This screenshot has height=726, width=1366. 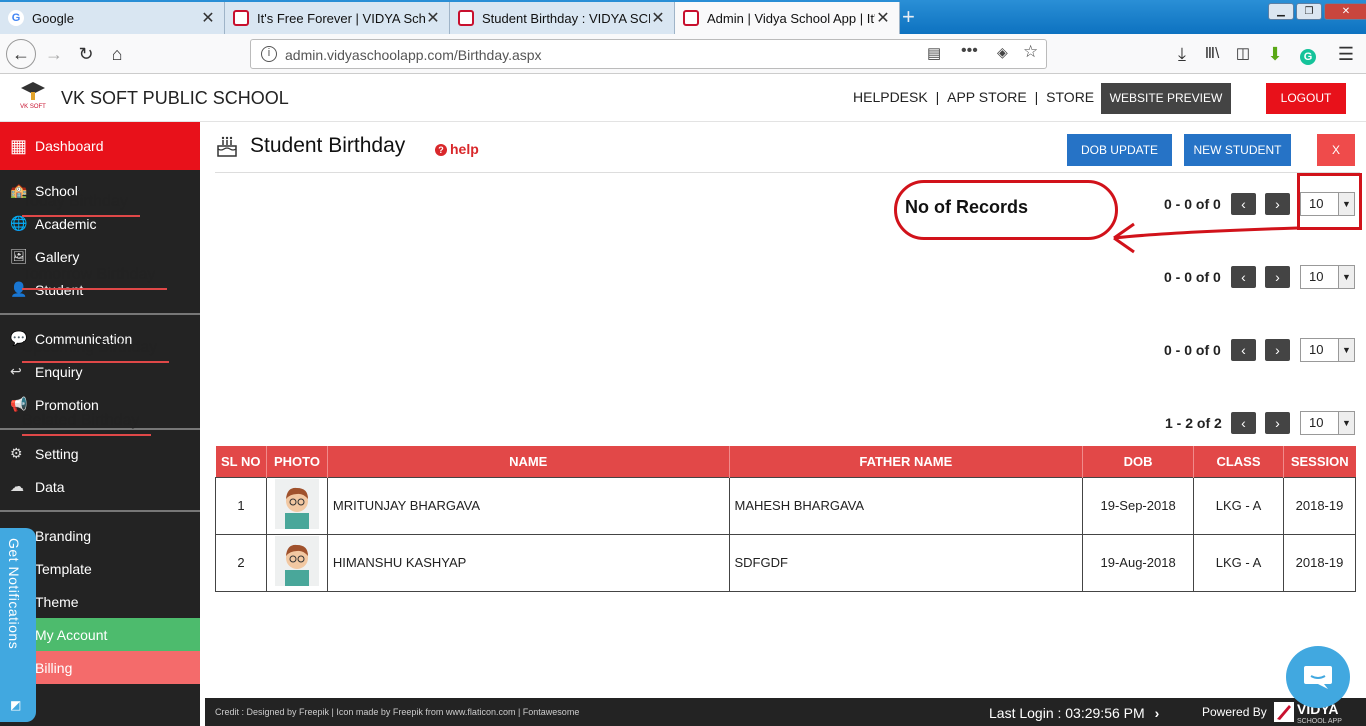 I want to click on download-icon: ⤓, so click(x=1182, y=54).